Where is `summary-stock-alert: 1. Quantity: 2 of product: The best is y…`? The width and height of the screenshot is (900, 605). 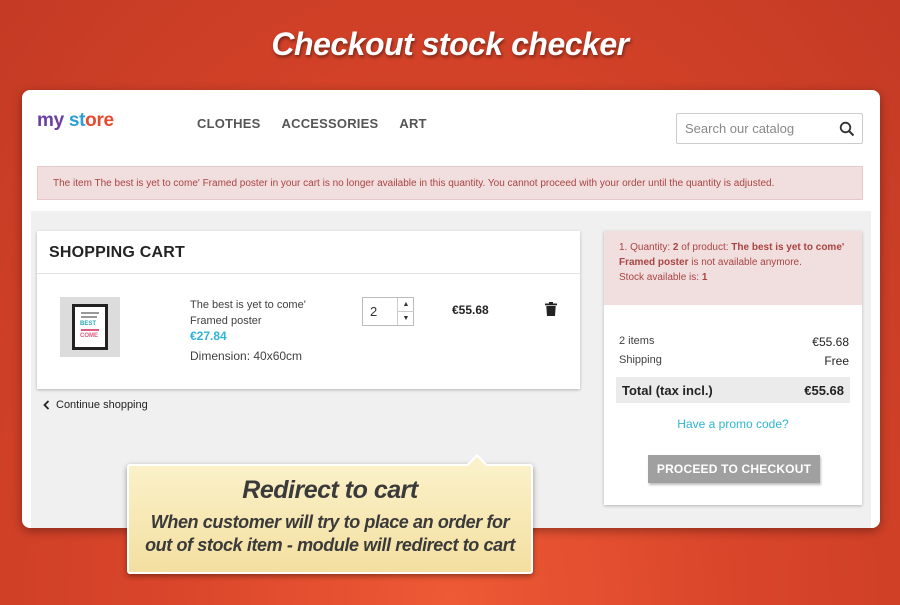
summary-stock-alert: 1. Quantity: 2 of product: The best is y… is located at coordinates (733, 268).